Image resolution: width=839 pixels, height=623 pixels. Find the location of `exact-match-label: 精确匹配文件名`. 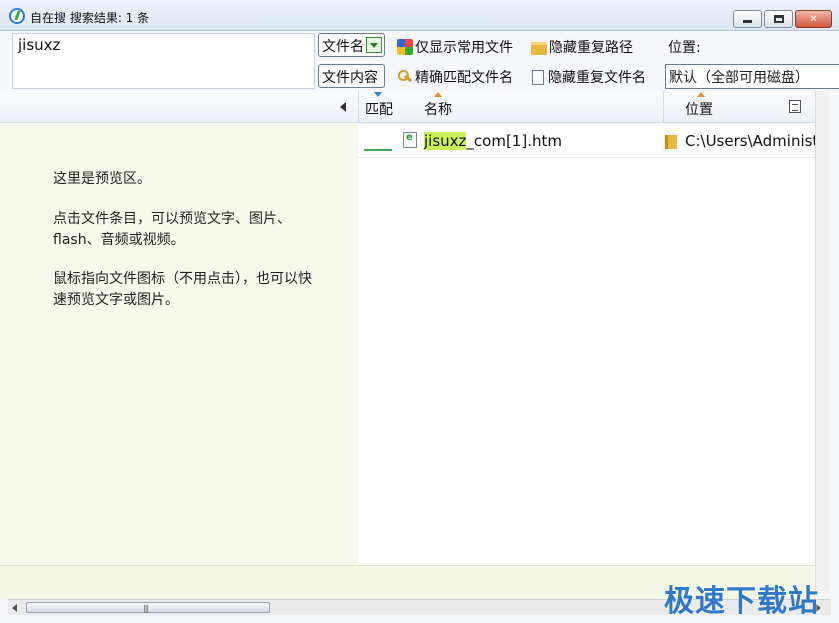

exact-match-label: 精确匹配文件名 is located at coordinates (464, 78).